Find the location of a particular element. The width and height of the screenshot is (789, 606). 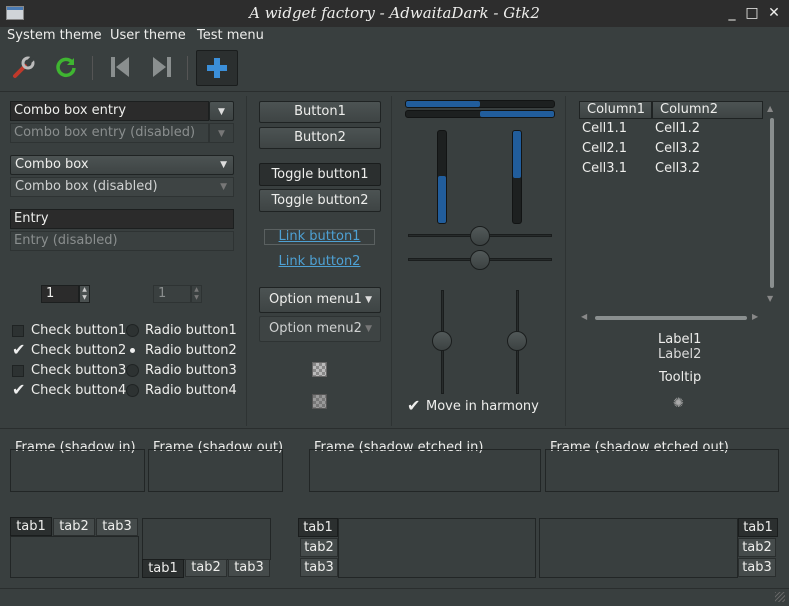

link-button-2: Link button2 is located at coordinates (319, 261).